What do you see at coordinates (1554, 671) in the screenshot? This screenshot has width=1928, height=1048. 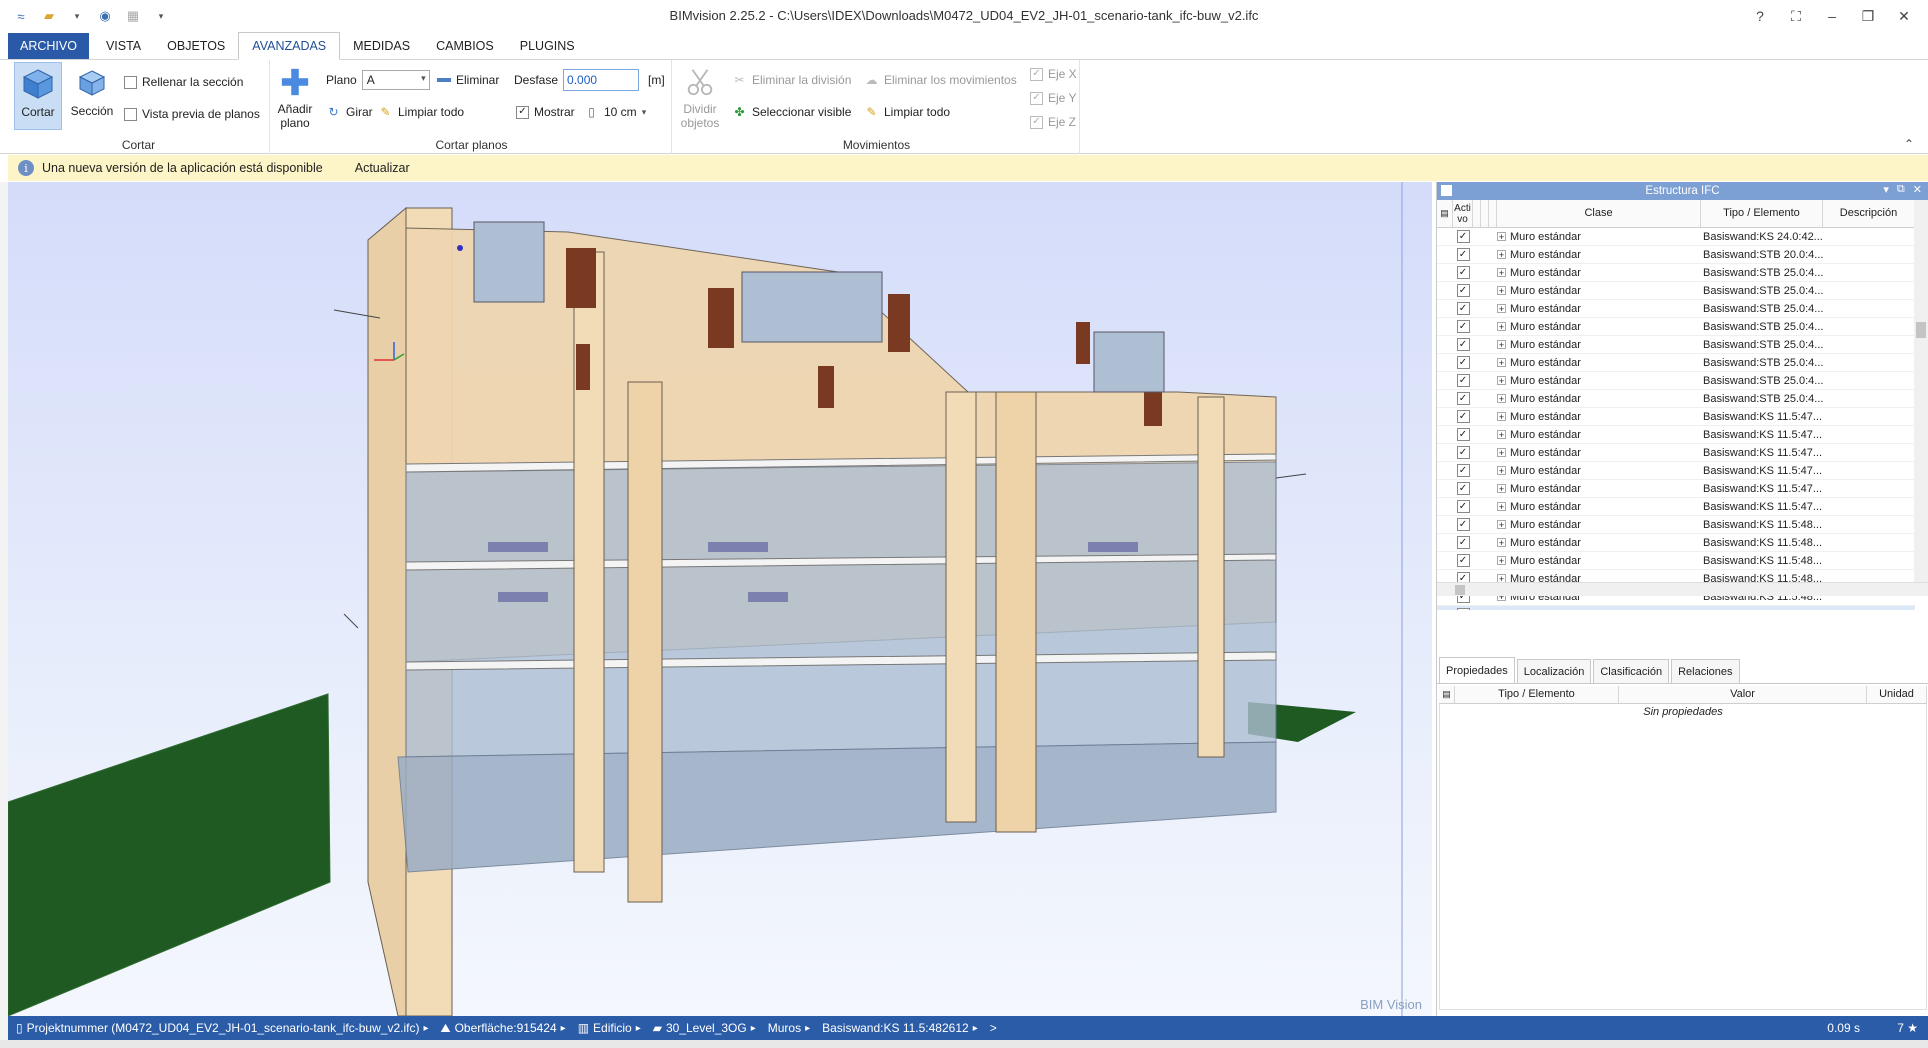 I see `tab-localizacion: Localización` at bounding box center [1554, 671].